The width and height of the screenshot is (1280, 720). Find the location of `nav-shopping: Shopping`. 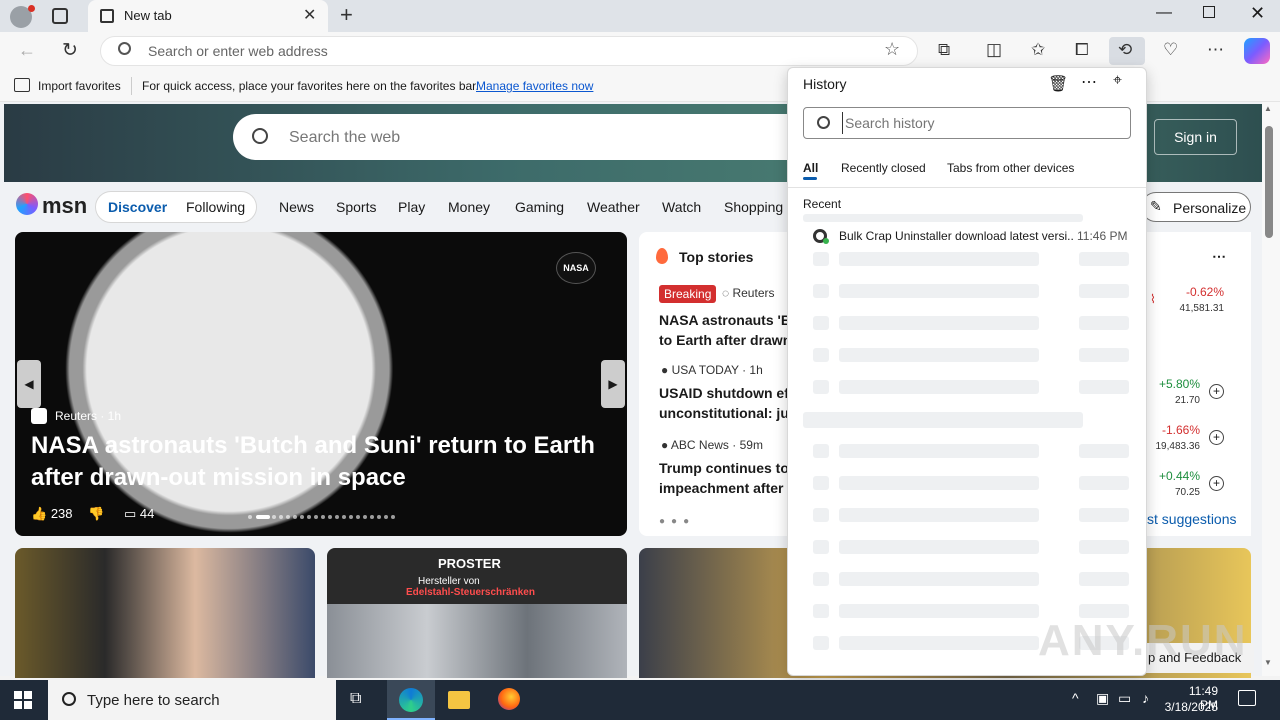

nav-shopping: Shopping is located at coordinates (753, 207).